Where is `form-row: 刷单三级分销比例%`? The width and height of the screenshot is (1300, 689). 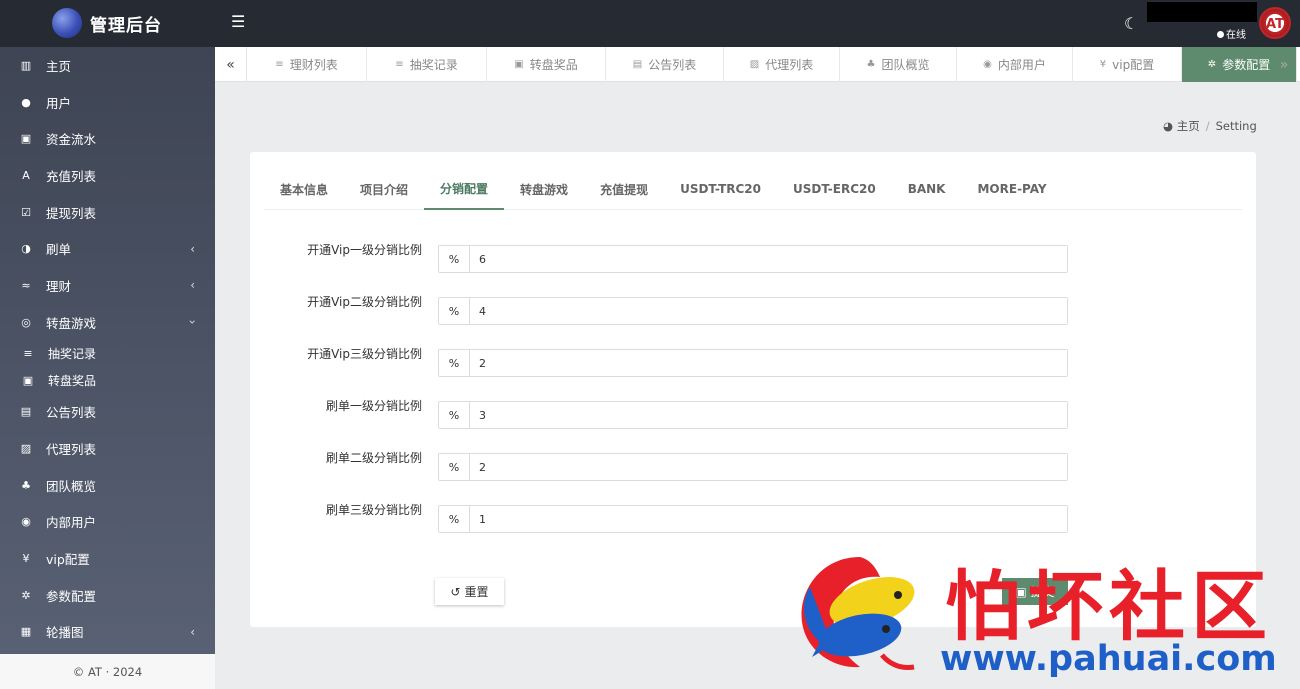
form-row: 刷单三级分销比例% is located at coordinates (753, 518).